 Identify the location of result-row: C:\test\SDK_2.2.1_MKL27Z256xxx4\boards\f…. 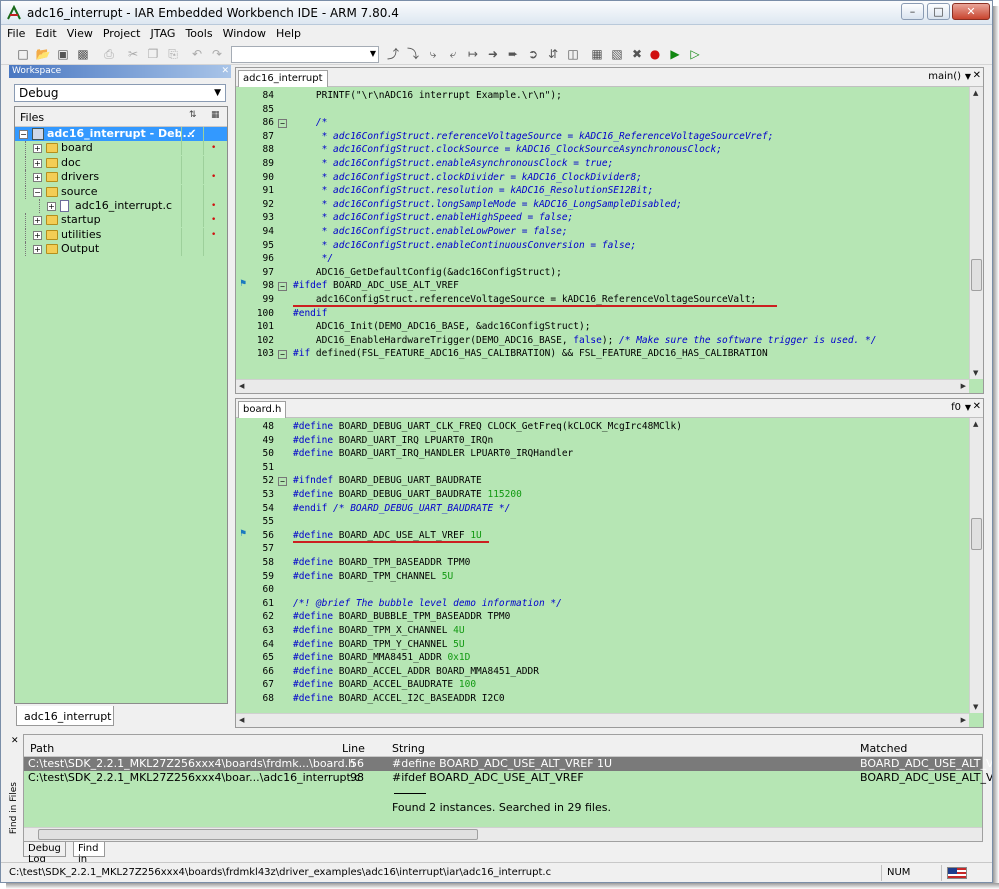
(508, 764).